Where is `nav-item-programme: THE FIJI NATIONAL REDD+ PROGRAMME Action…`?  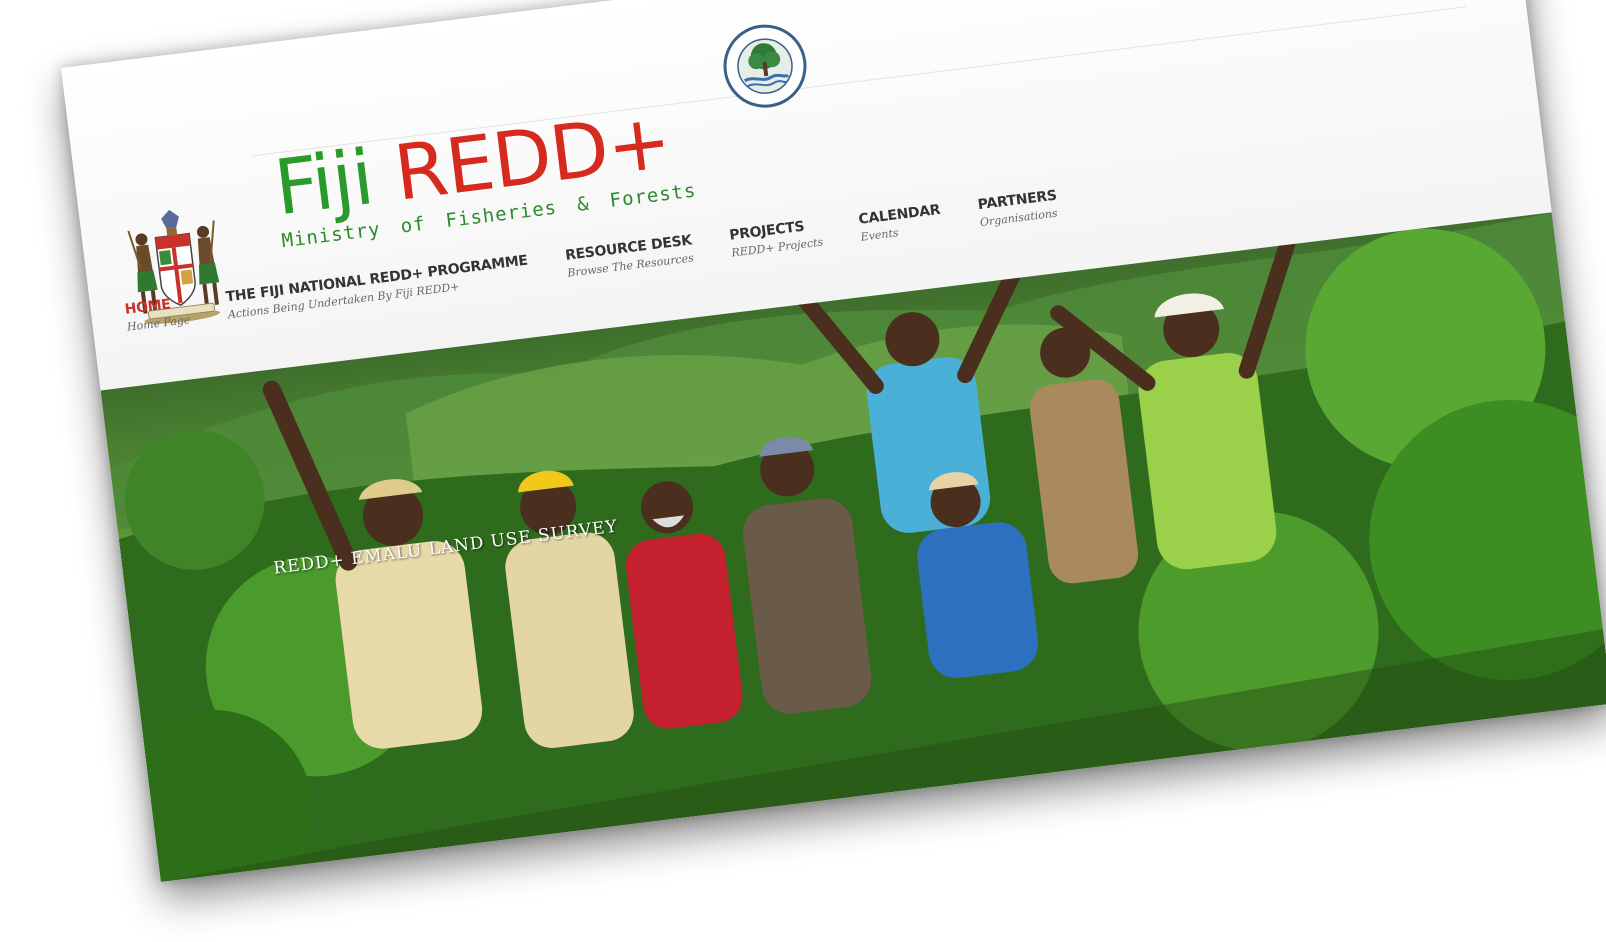
nav-item-programme: THE FIJI NATIONAL REDD+ PROGRAMME Action… is located at coordinates (378, 287).